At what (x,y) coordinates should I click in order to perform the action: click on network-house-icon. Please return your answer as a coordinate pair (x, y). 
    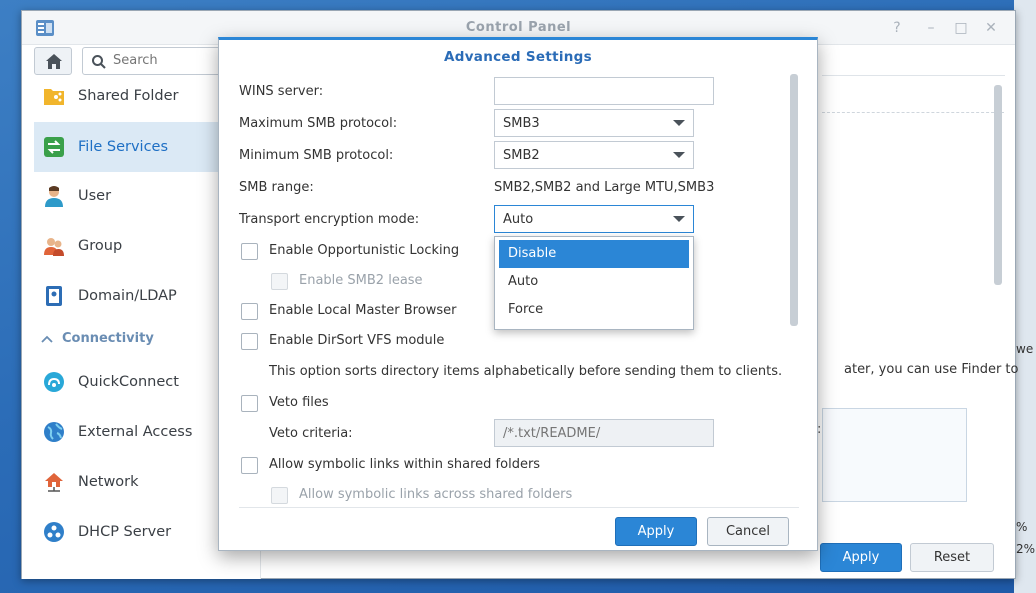
    Looking at the image, I should click on (54, 482).